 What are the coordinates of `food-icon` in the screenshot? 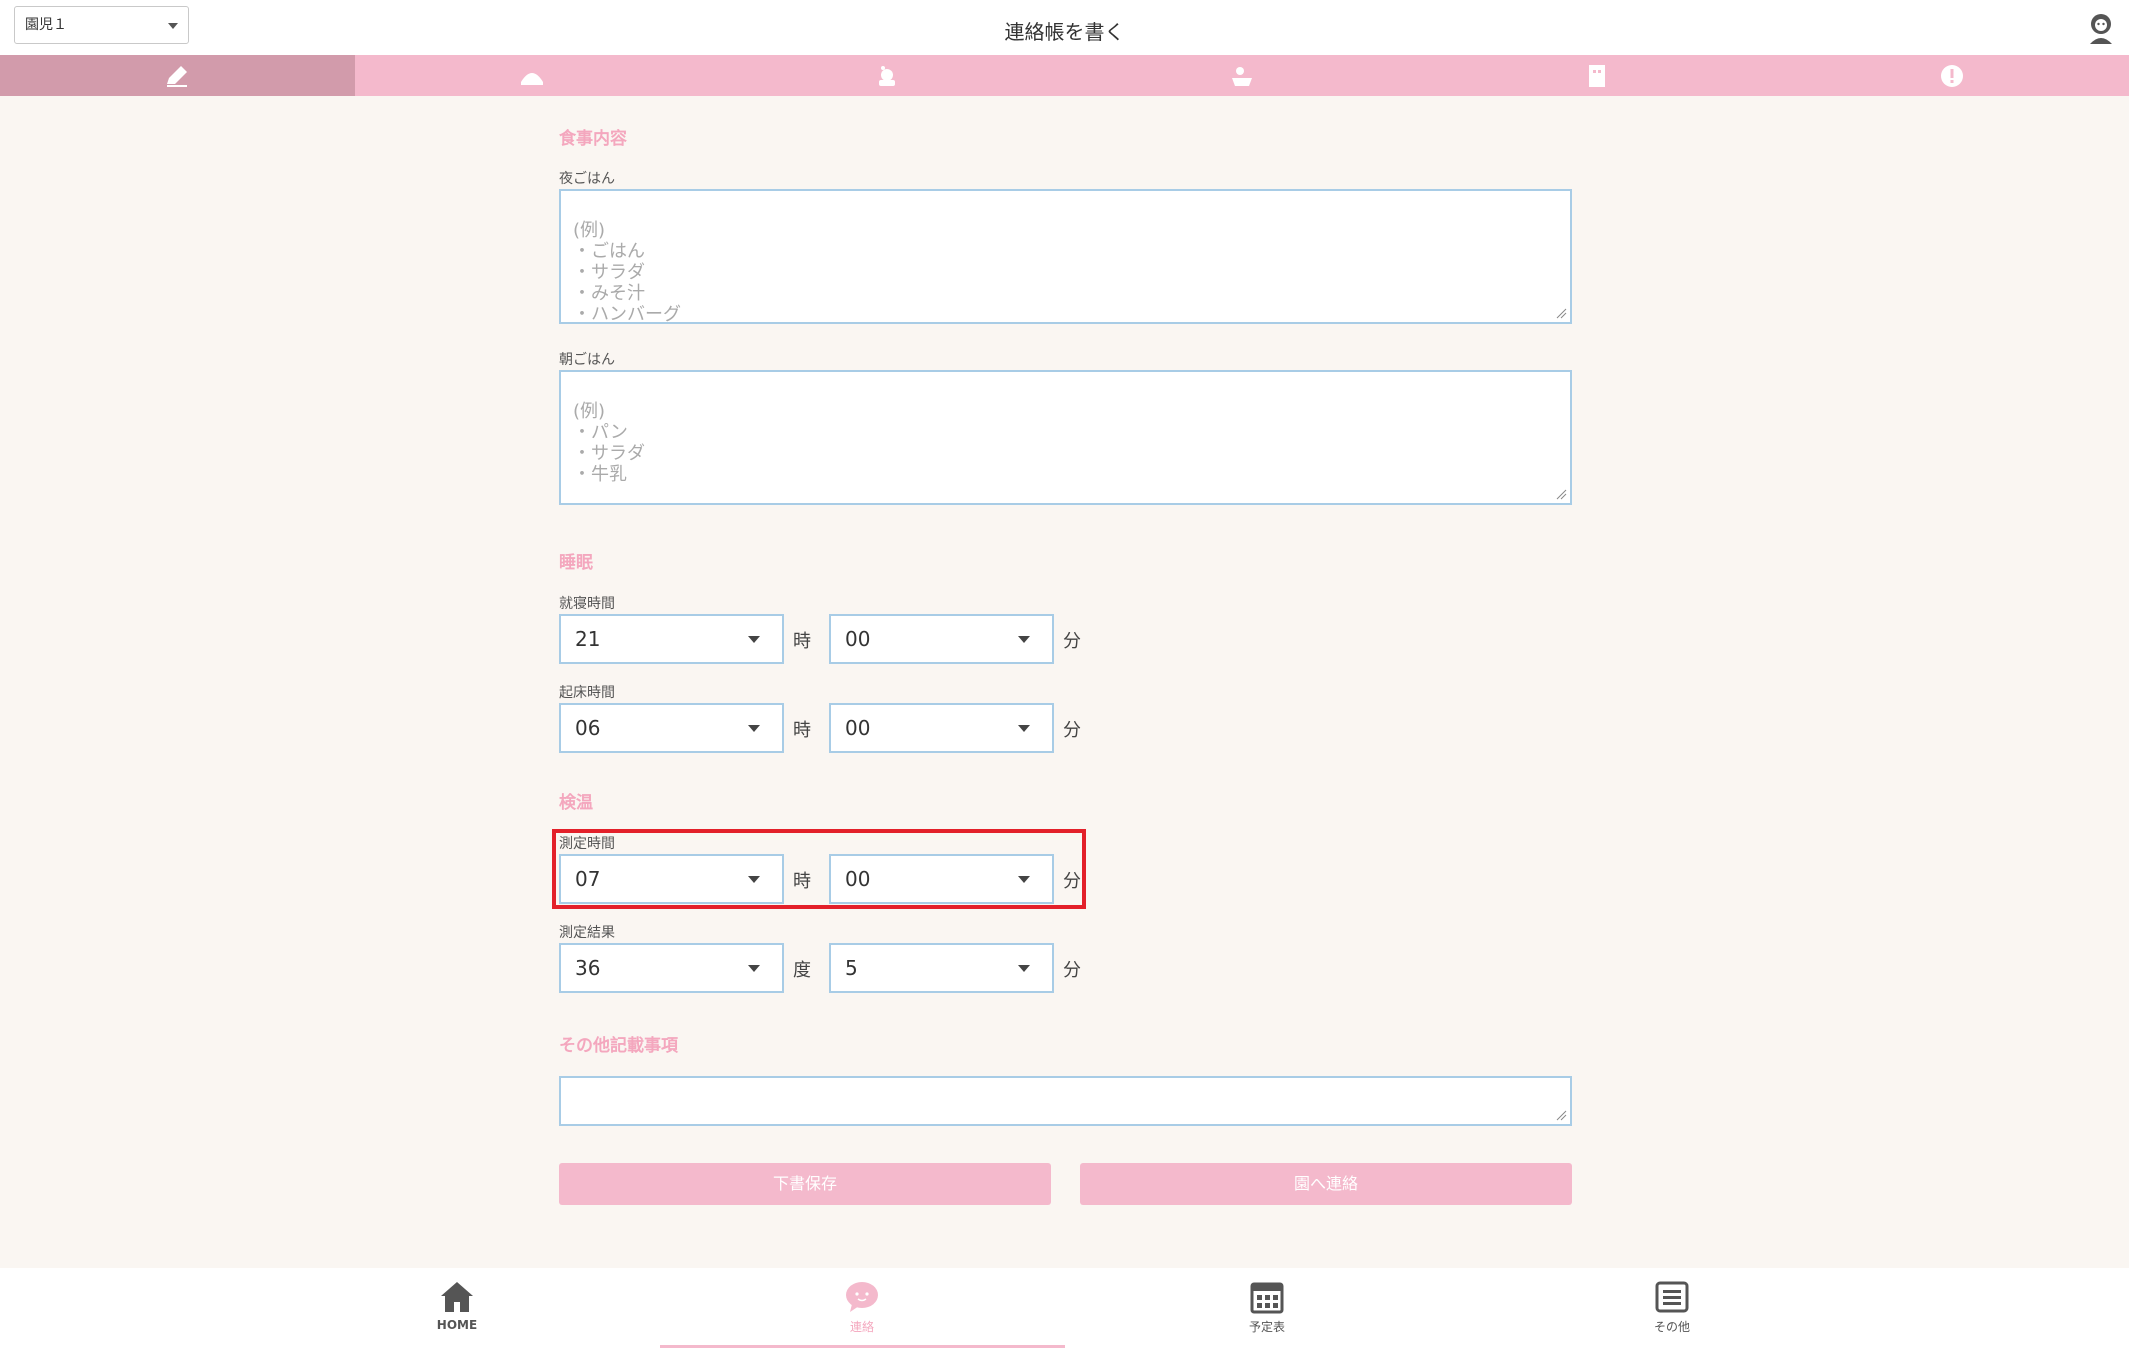 It's located at (532, 78).